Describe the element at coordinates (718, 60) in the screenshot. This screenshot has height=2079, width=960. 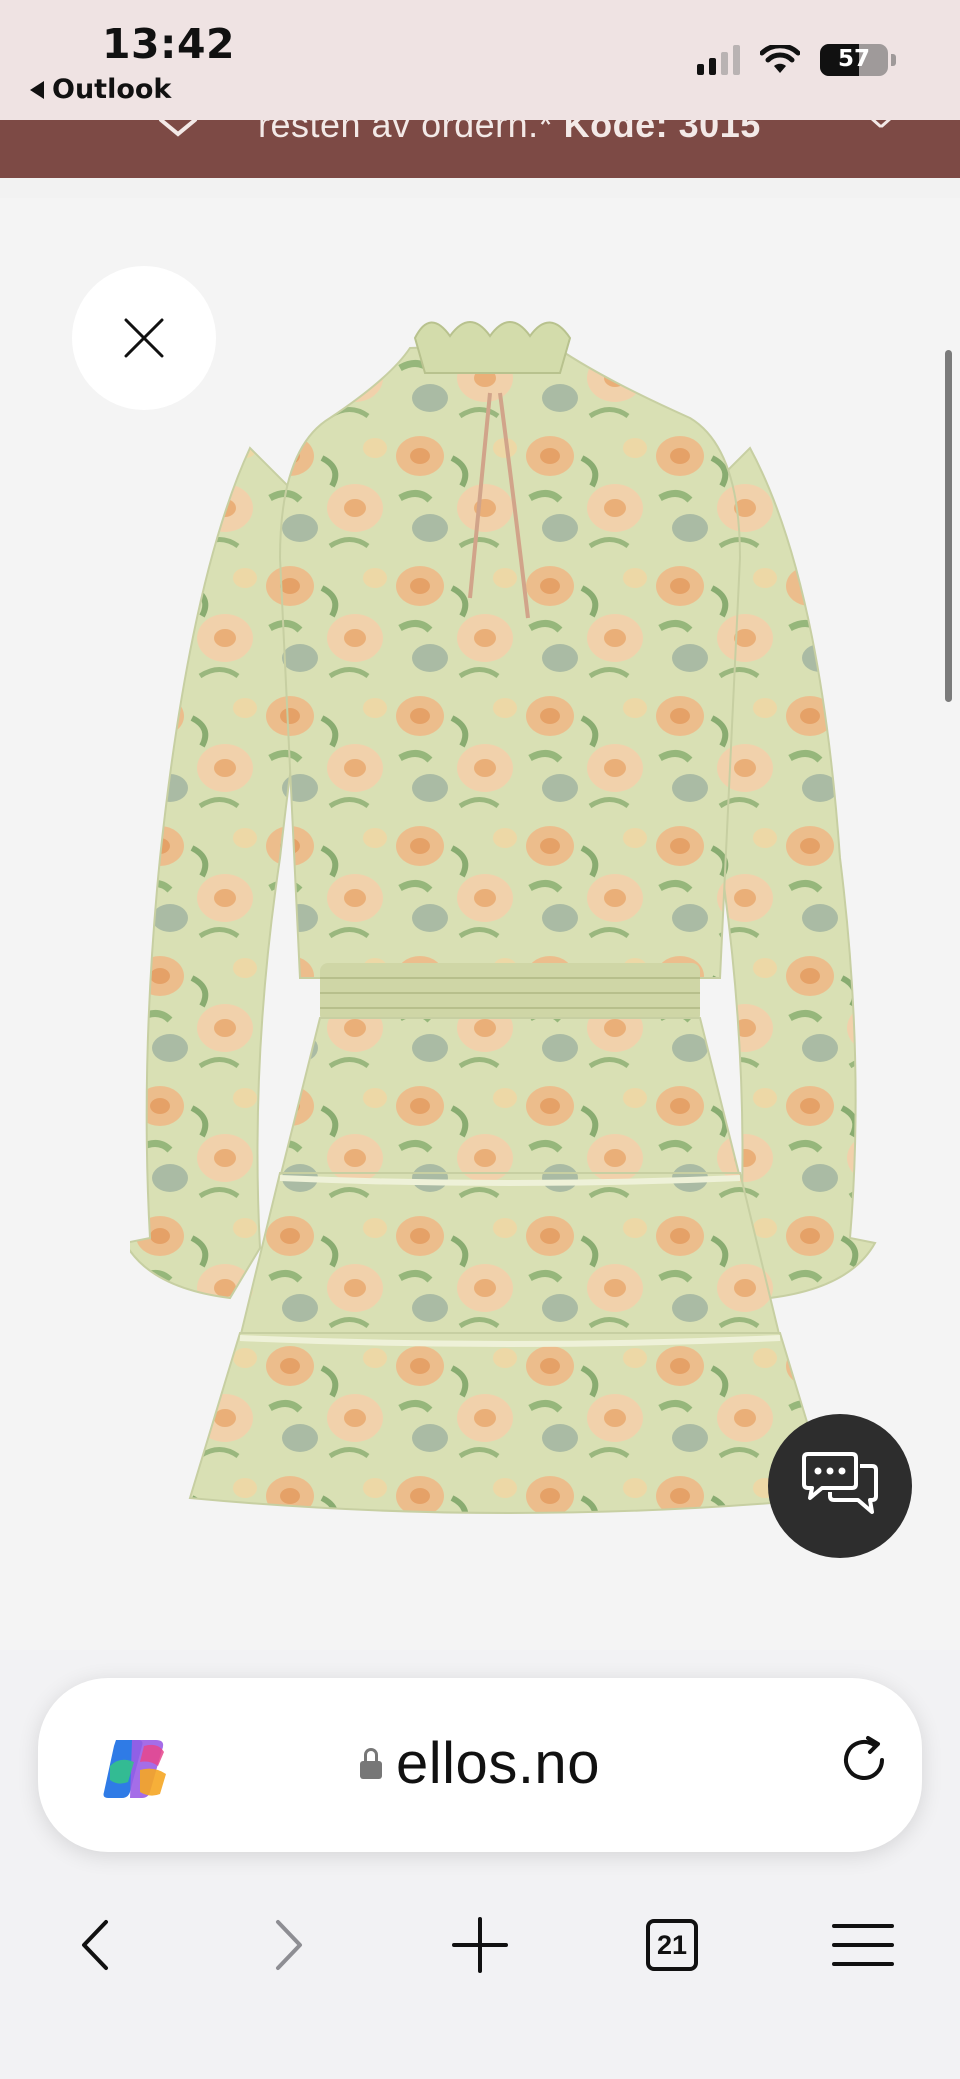
I see `cellular-signal-icon` at that location.